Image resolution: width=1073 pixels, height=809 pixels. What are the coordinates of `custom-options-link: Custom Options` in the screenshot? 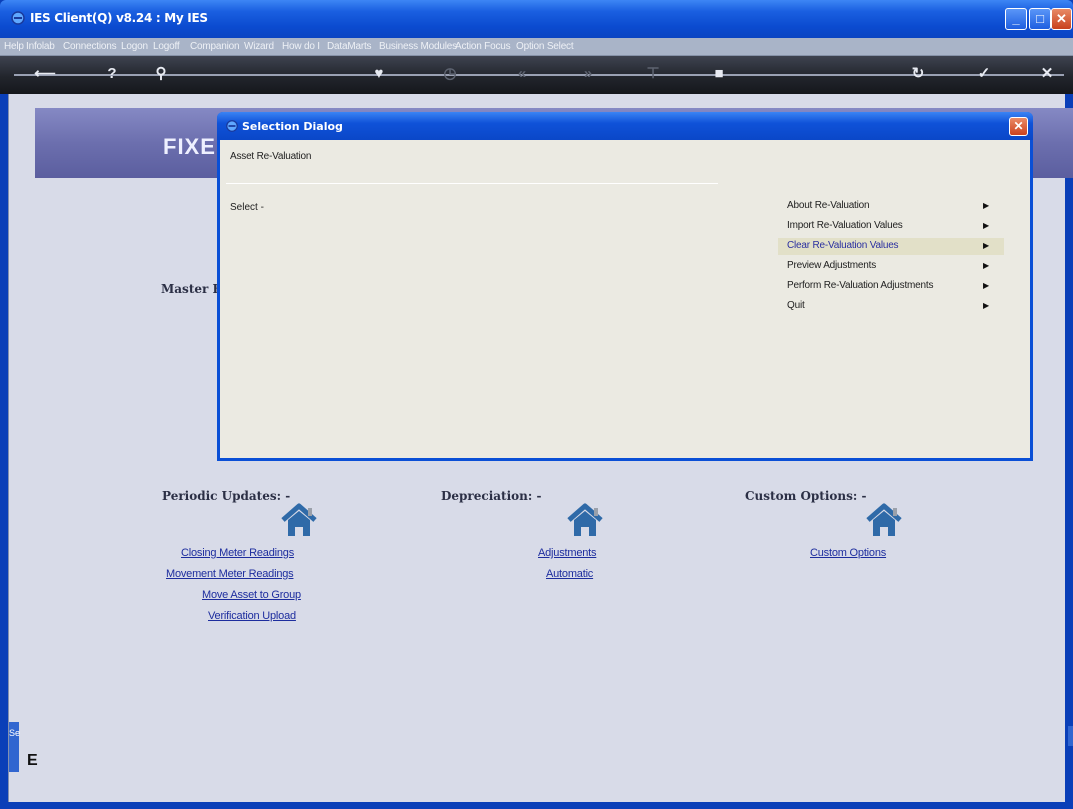 It's located at (848, 553).